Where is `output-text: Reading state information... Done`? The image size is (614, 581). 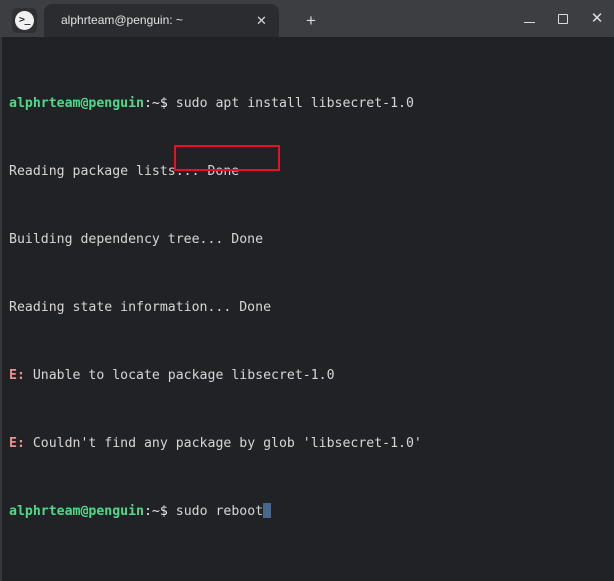 output-text: Reading state information... Done is located at coordinates (140, 307).